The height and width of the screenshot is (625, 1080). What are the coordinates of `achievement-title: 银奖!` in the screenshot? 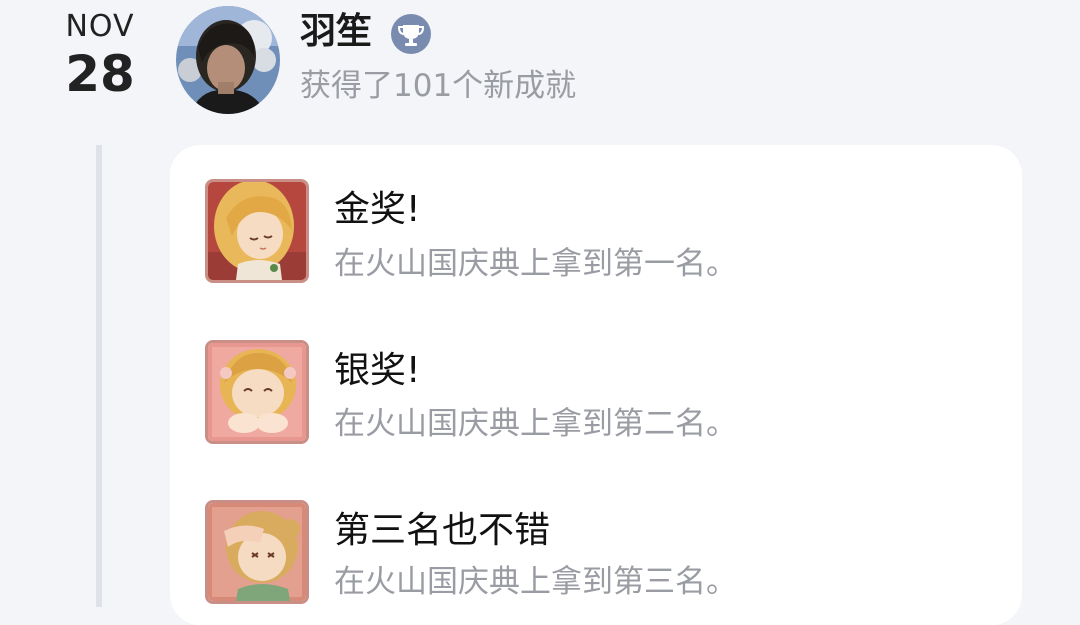 It's located at (377, 370).